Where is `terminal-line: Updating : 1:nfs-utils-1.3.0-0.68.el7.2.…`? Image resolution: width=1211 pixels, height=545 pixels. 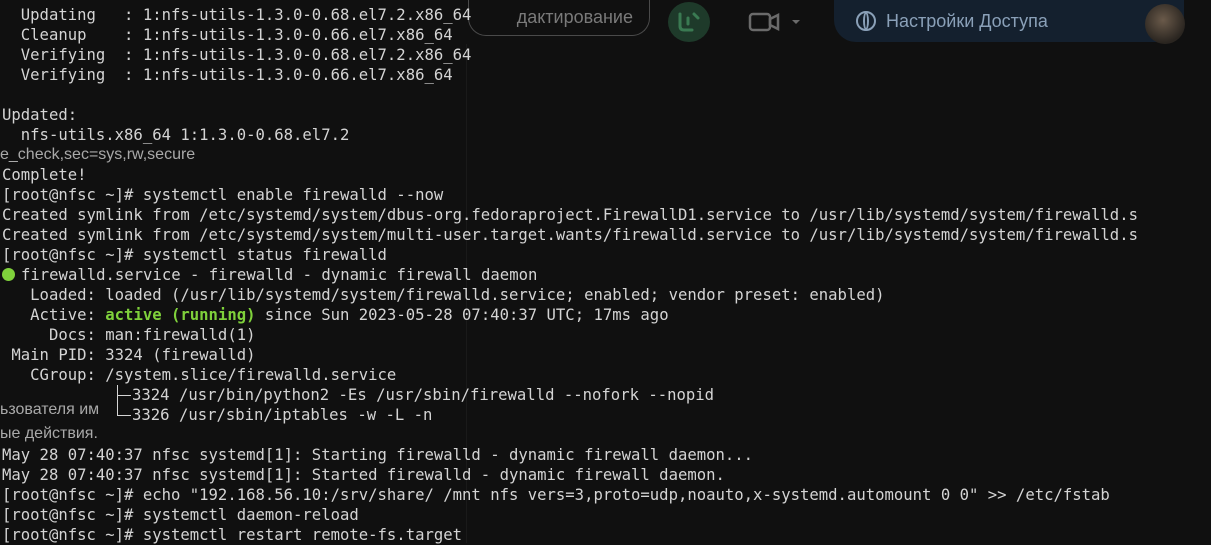
terminal-line: Updating : 1:nfs-utils-1.3.0-0.68.el7.2.… is located at coordinates (237, 15).